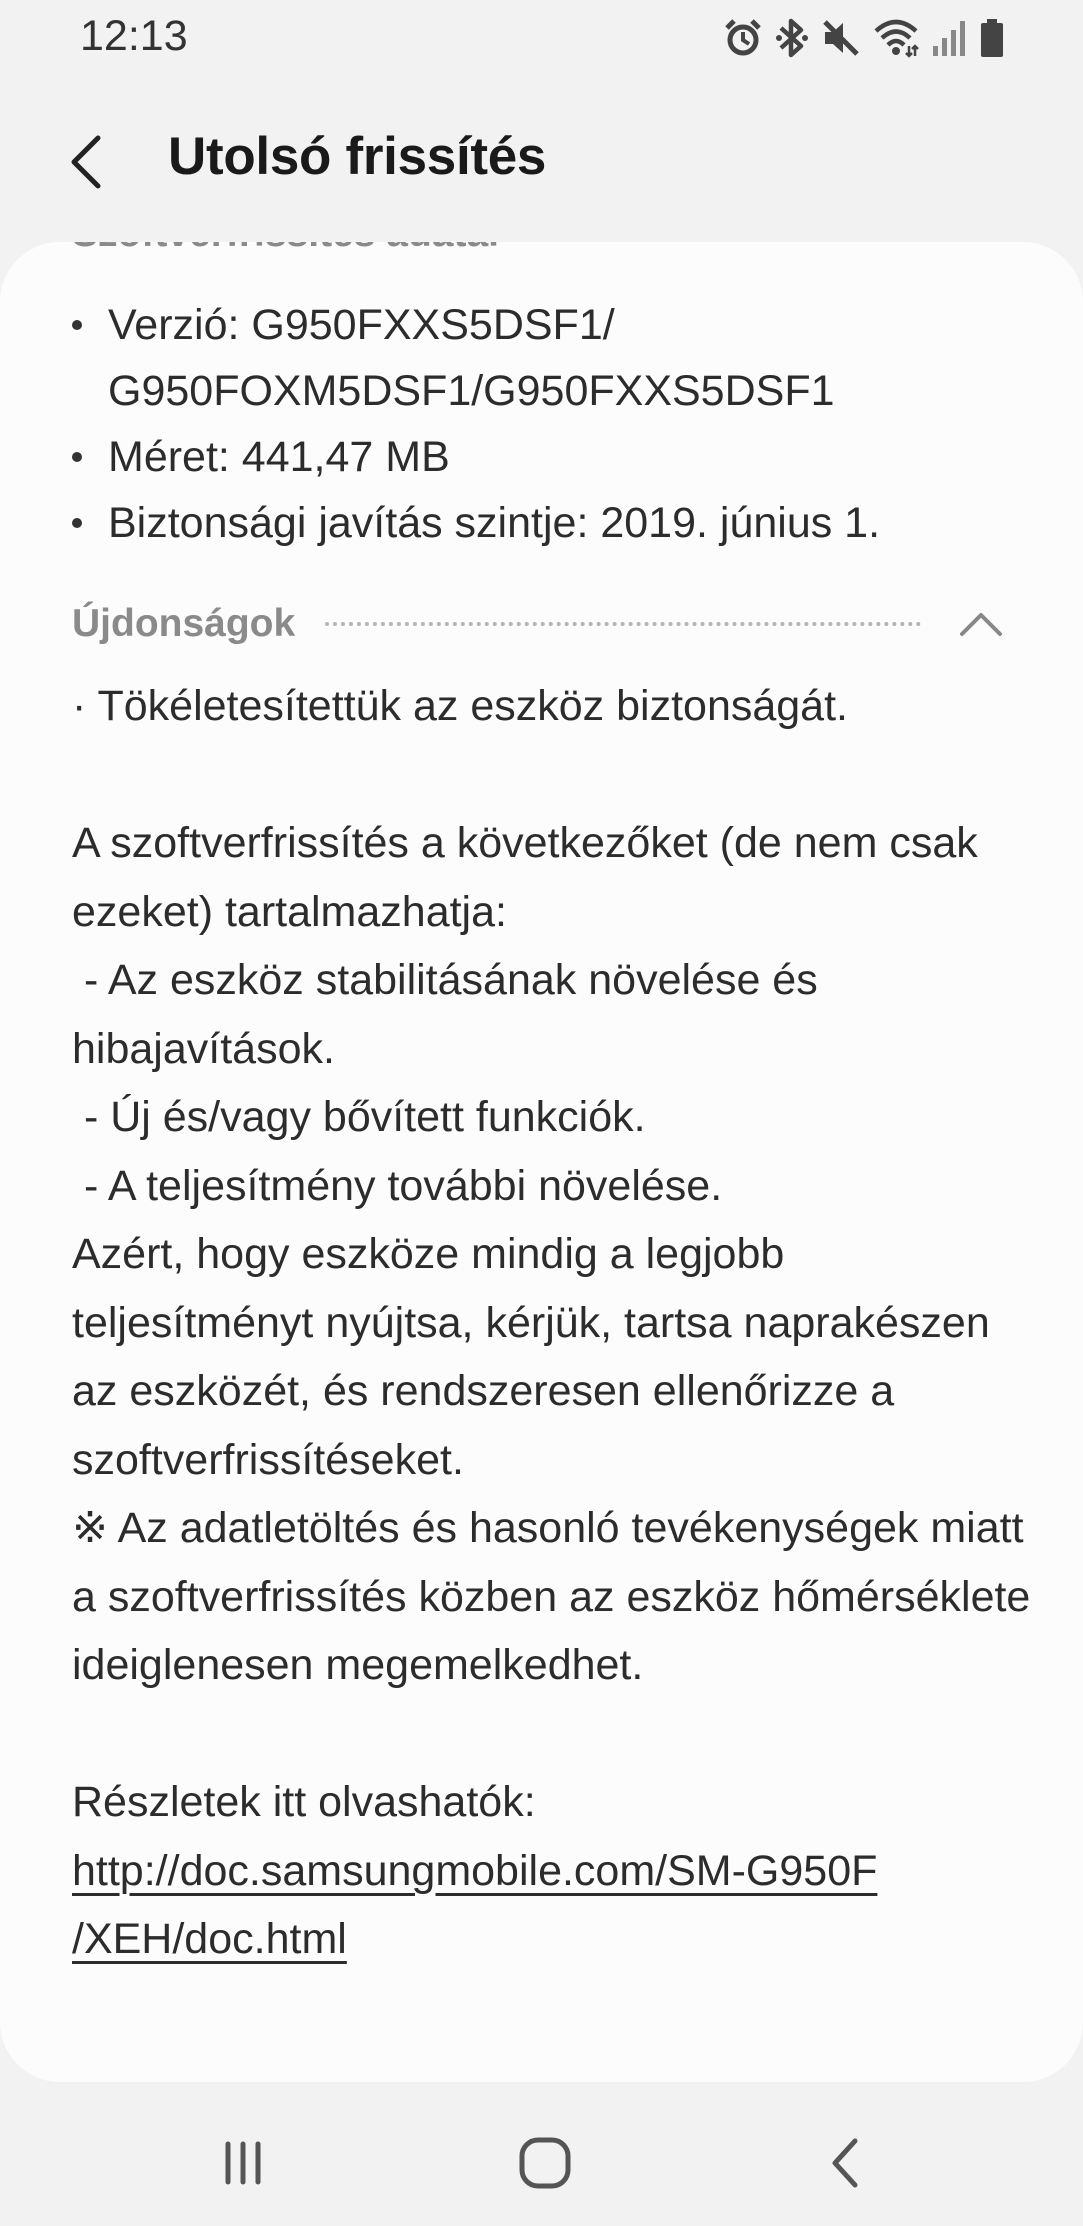  I want to click on status-bar: 12:13, so click(541, 40).